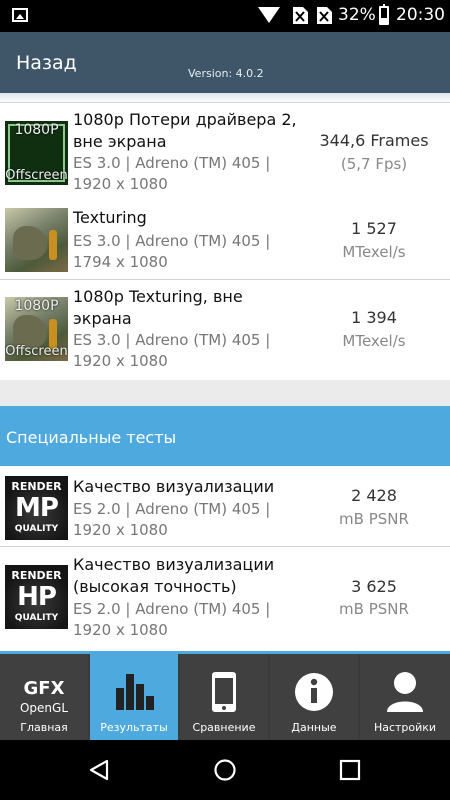 This screenshot has width=450, height=800. Describe the element at coordinates (53, 245) in the screenshot. I see `thumbnail-figure` at that location.